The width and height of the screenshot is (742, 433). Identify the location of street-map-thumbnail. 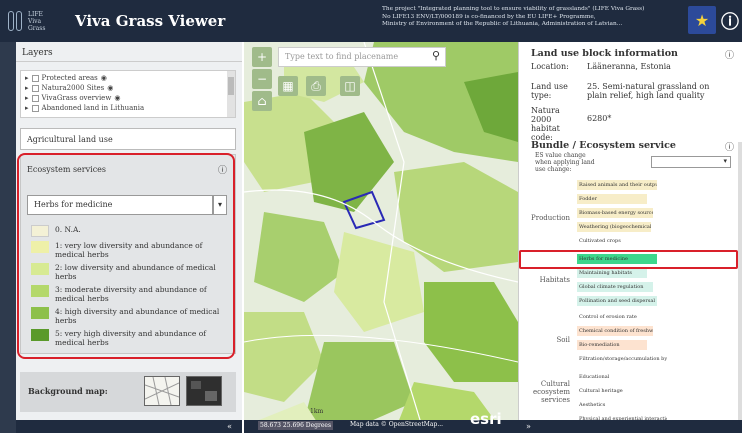
(162, 391).